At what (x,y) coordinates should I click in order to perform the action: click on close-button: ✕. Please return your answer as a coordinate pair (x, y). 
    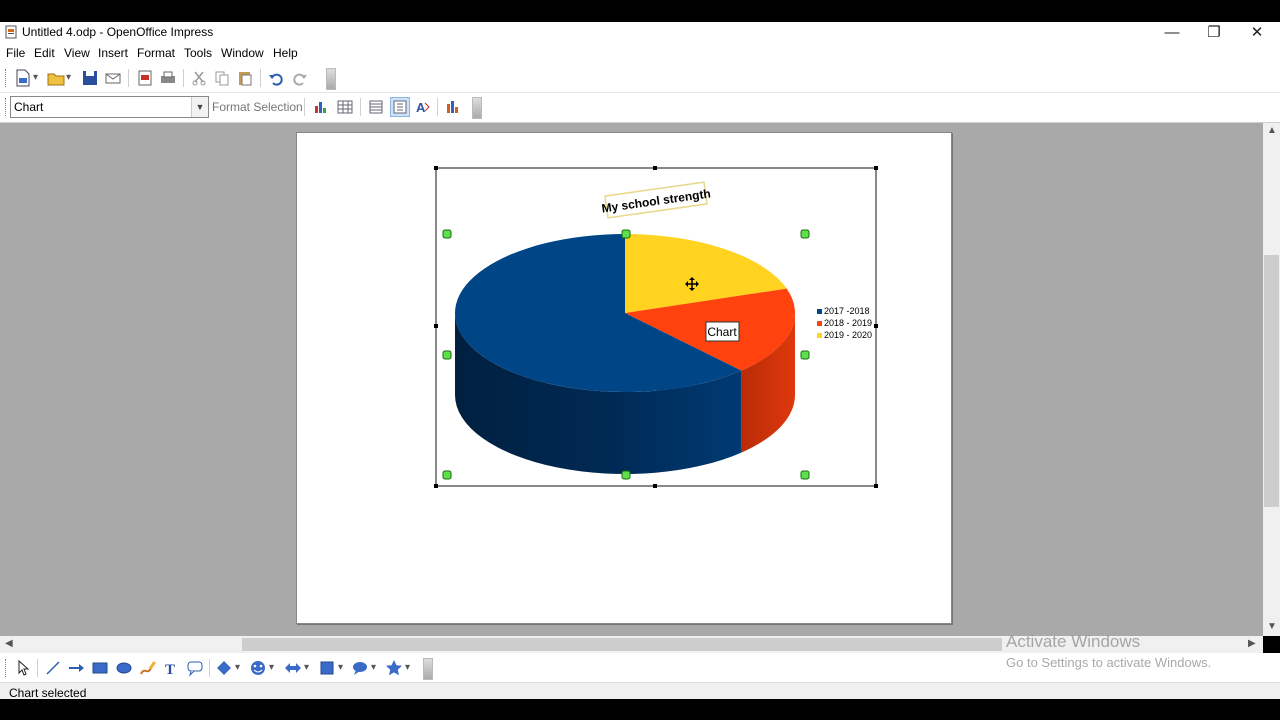
    Looking at the image, I should click on (1257, 32).